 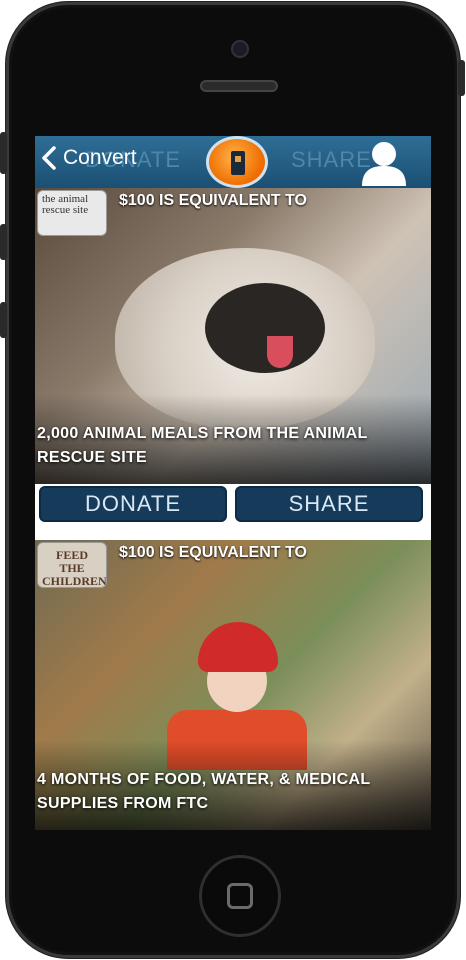 What do you see at coordinates (49, 158) in the screenshot?
I see `back-chevron-icon` at bounding box center [49, 158].